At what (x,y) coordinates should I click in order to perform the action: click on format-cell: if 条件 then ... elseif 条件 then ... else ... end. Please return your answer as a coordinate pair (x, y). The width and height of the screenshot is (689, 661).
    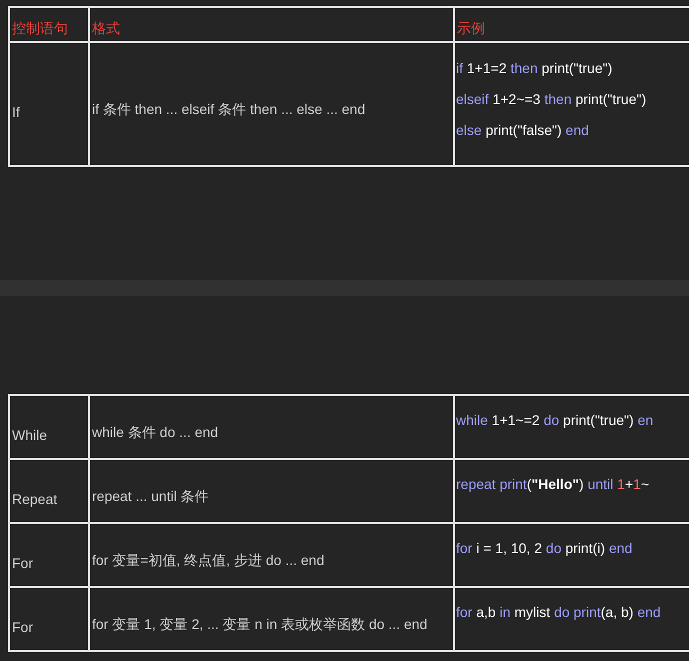
    Looking at the image, I should click on (229, 108).